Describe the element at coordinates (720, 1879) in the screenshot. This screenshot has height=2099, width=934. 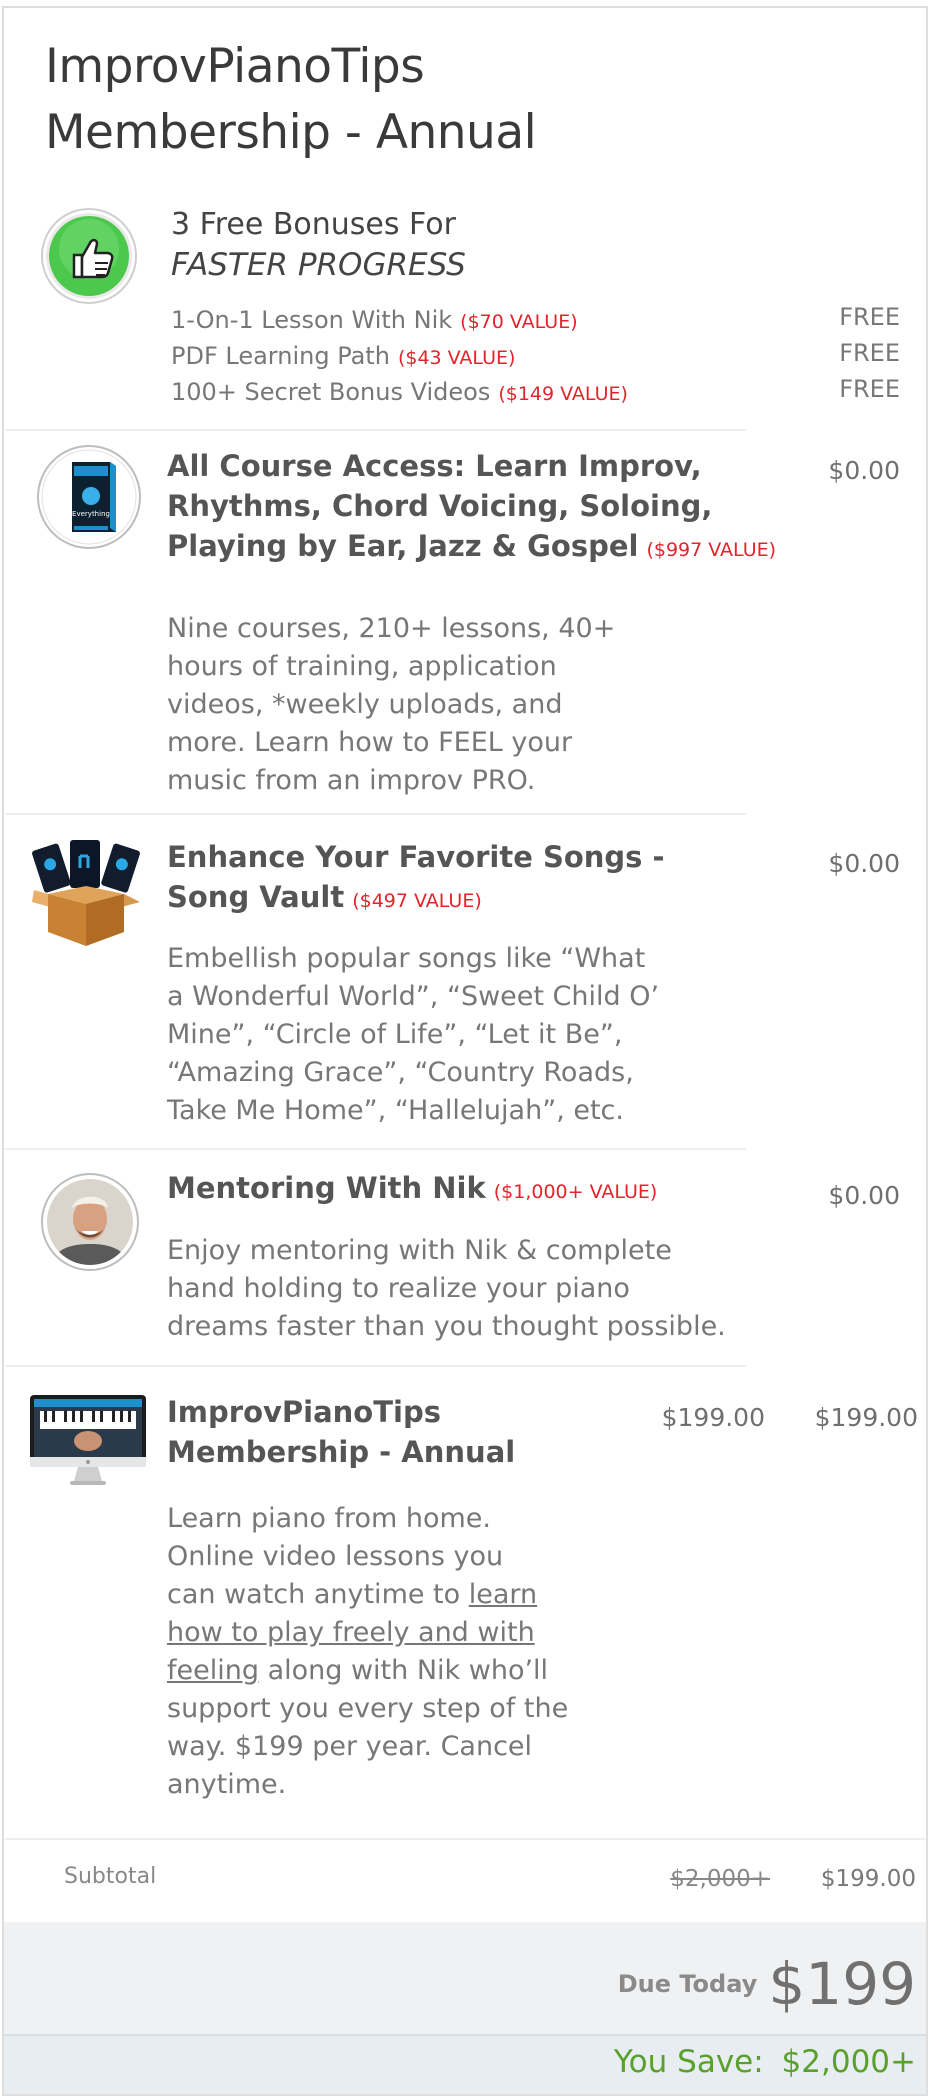
I see `subtotal-original: $2,000+` at that location.